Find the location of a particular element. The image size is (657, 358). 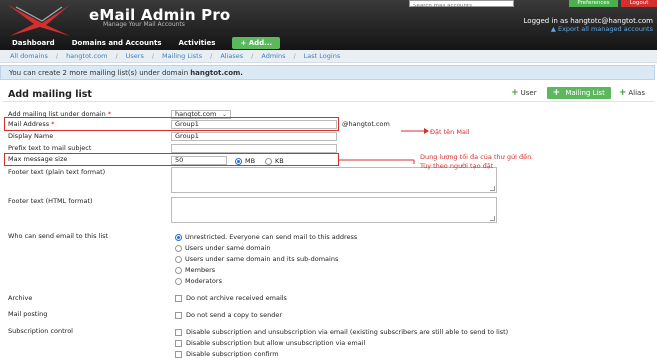

arrow-mail-head is located at coordinates (426, 131).